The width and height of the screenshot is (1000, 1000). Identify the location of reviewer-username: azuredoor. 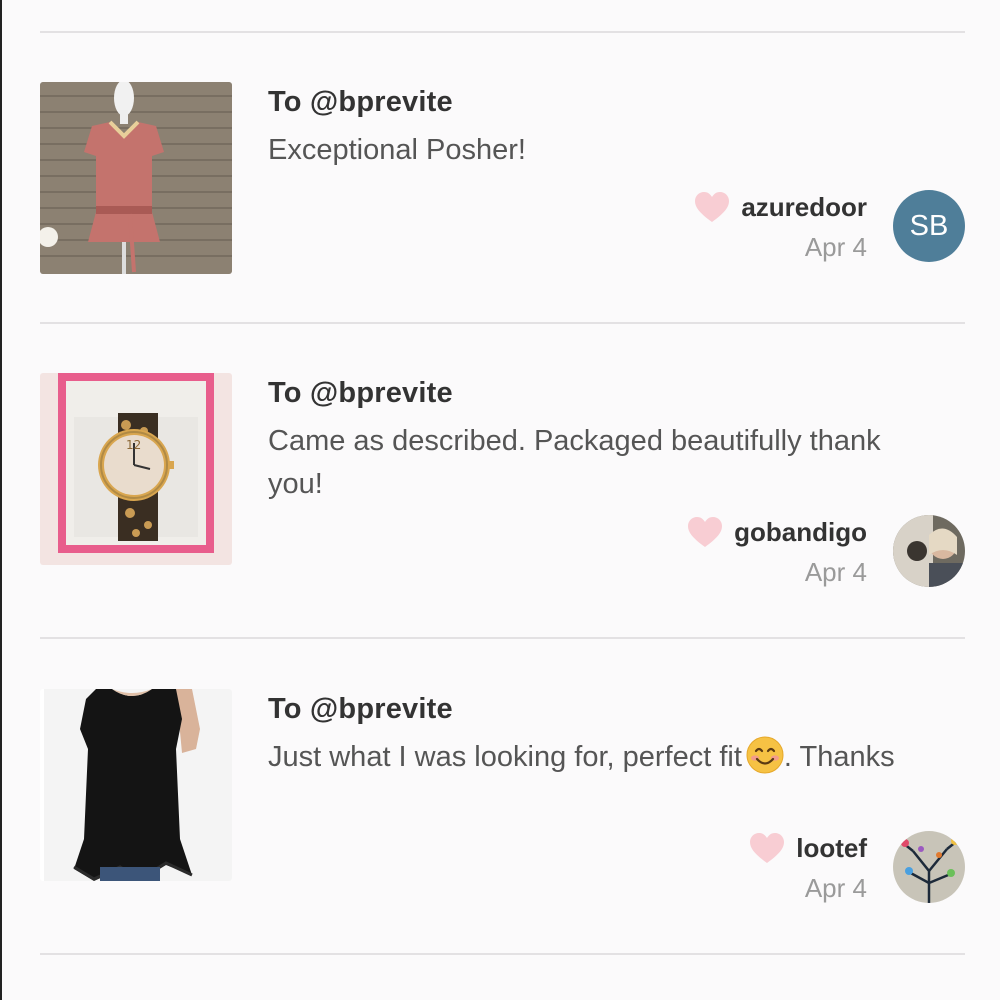
(804, 207).